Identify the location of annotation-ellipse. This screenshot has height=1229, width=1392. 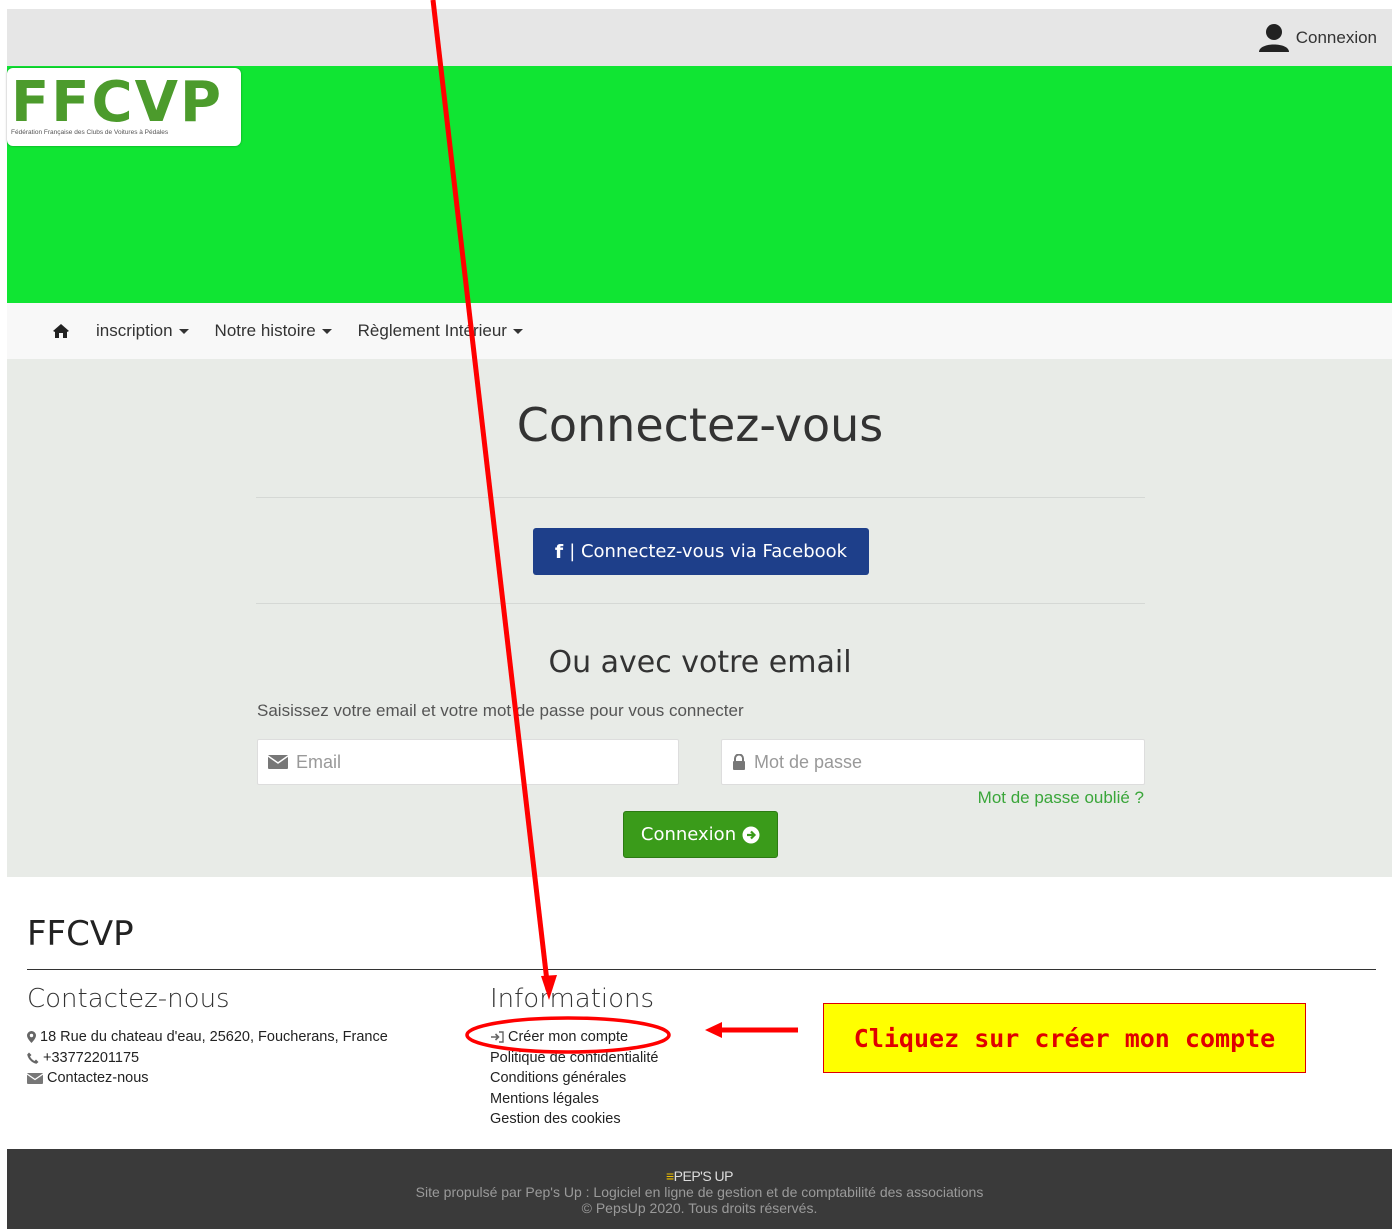
(568, 1035).